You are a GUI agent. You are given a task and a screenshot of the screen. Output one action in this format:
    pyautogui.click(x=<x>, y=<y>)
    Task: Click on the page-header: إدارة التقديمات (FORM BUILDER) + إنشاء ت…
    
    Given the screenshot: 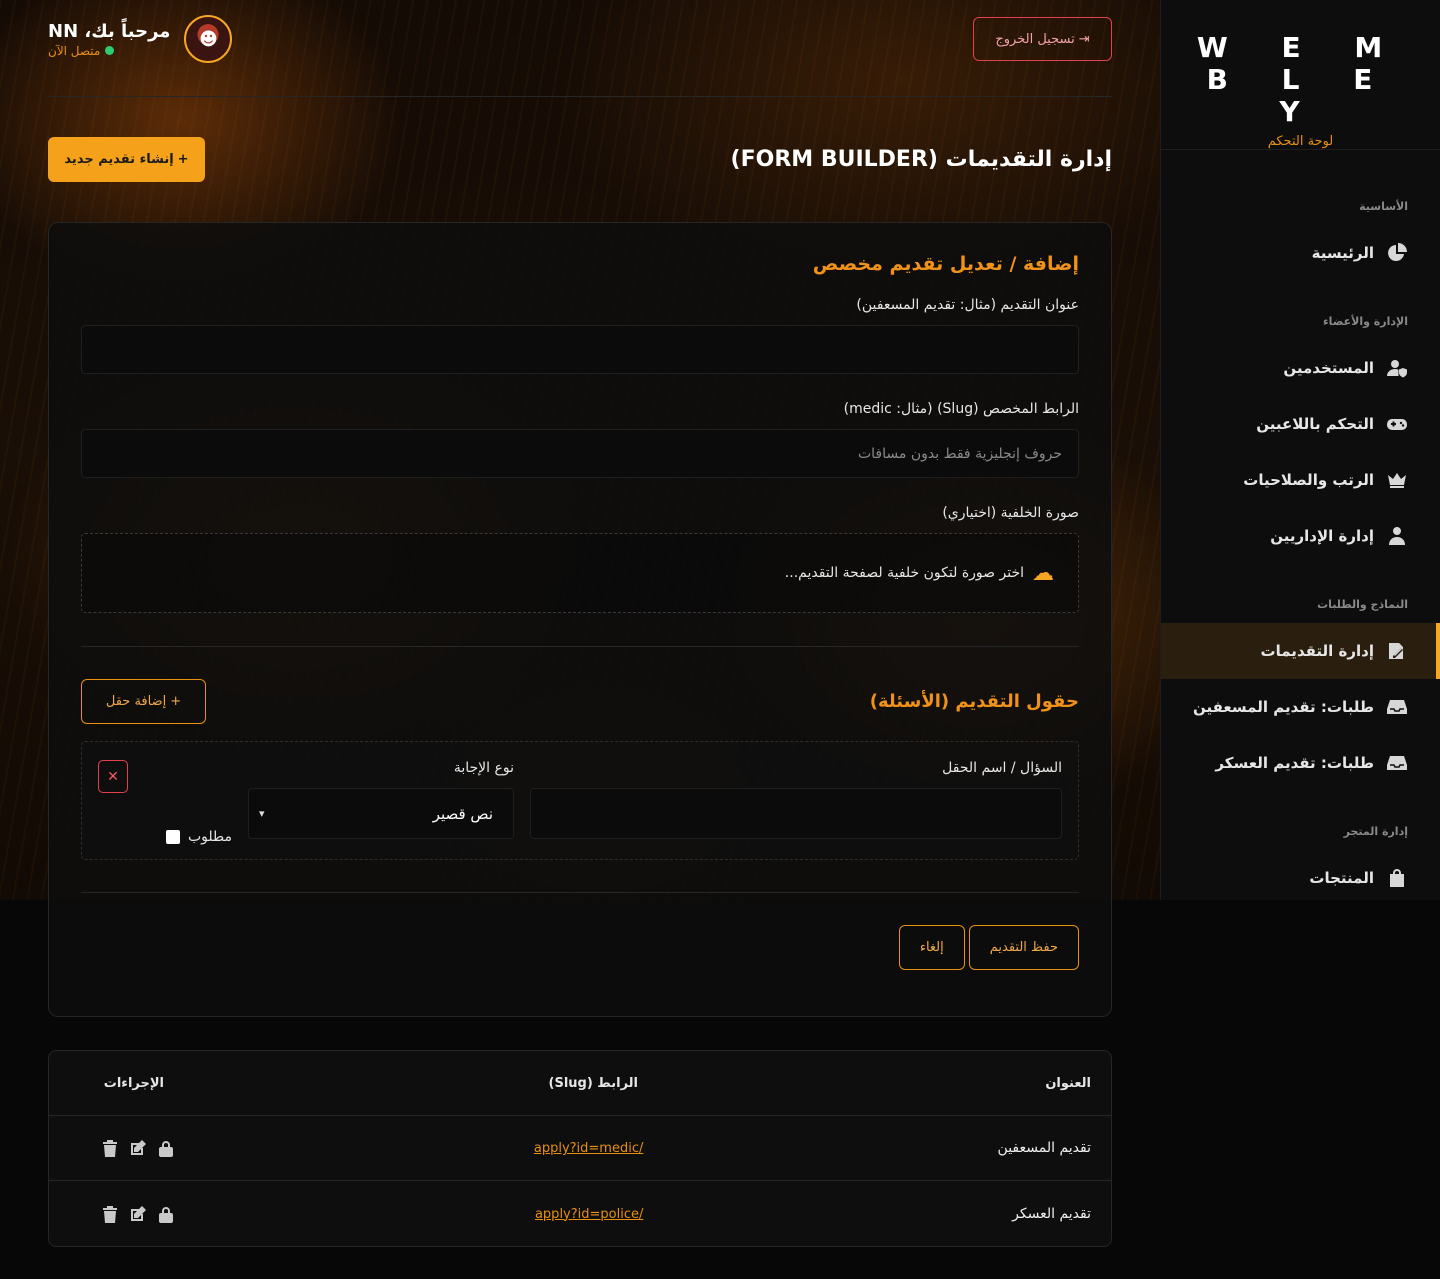 What is the action you would take?
    pyautogui.click(x=580, y=159)
    